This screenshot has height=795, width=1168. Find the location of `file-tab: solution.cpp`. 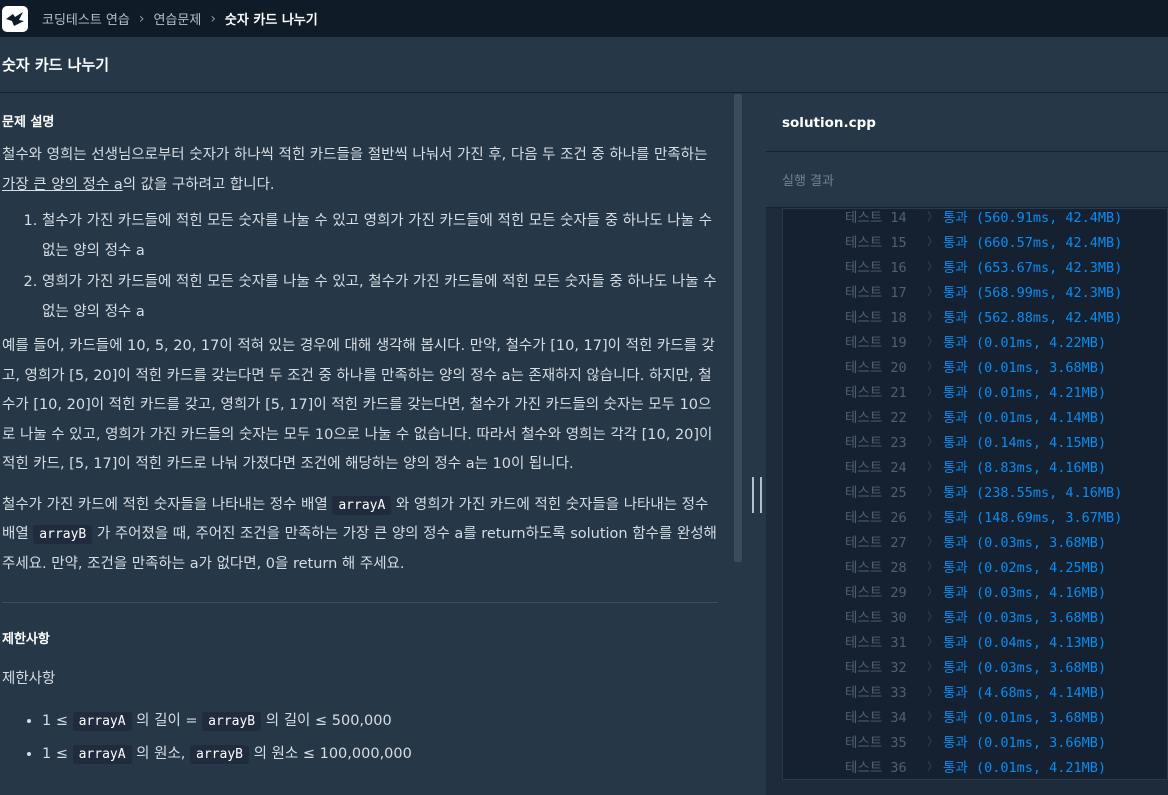

file-tab: solution.cpp is located at coordinates (967, 123).